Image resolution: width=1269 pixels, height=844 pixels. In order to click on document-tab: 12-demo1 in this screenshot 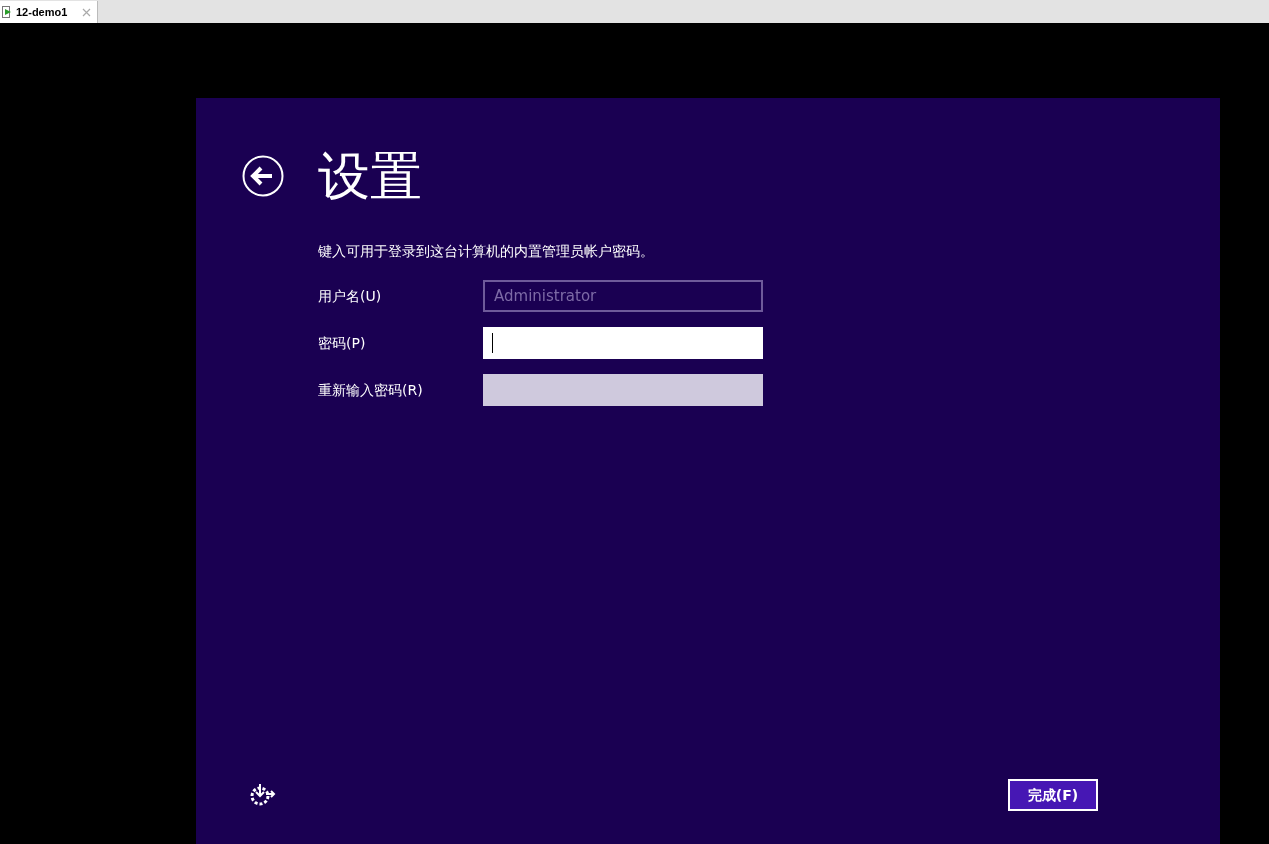, I will do `click(49, 12)`.